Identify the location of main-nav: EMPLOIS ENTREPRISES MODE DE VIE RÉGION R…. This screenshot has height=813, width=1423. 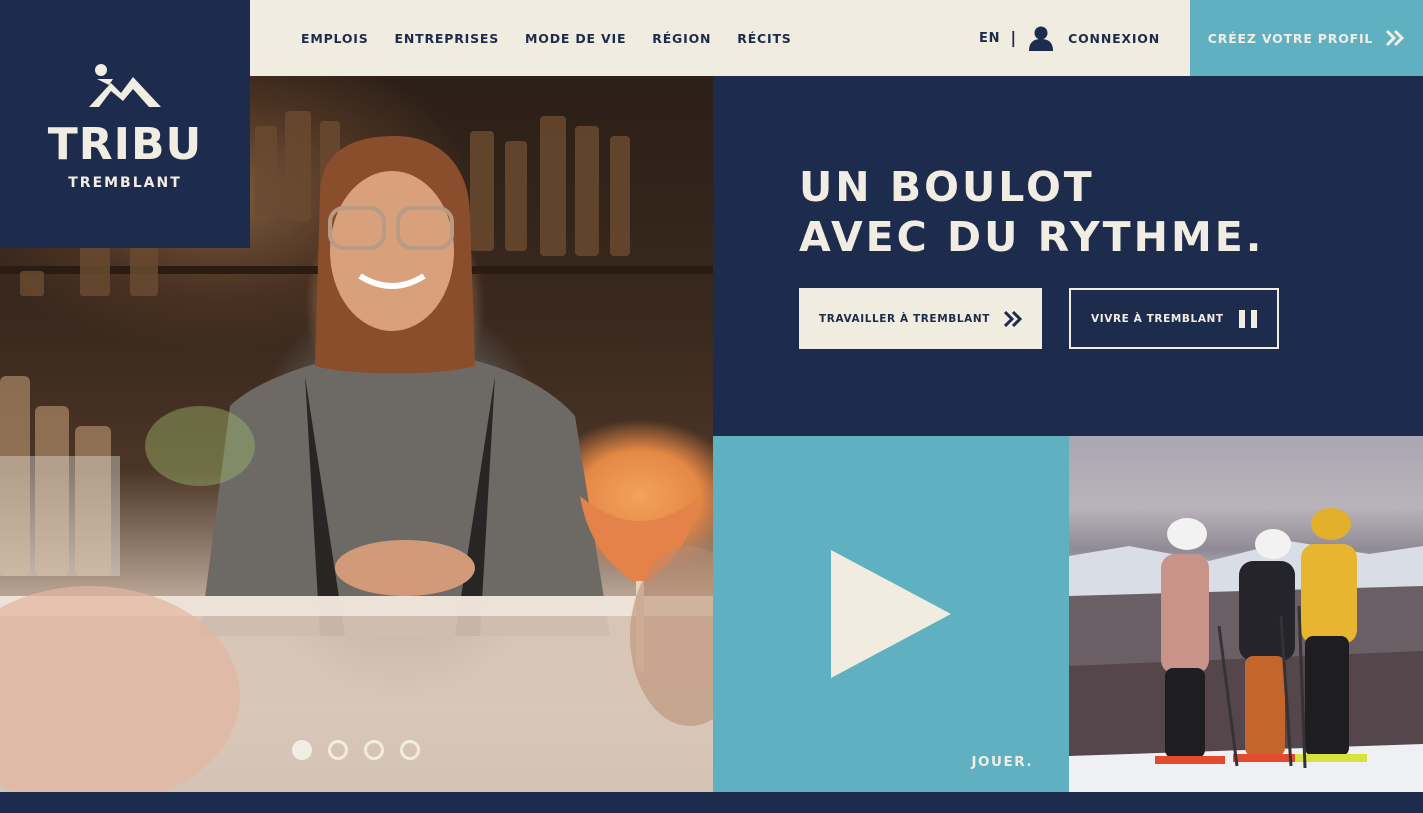
(559, 38).